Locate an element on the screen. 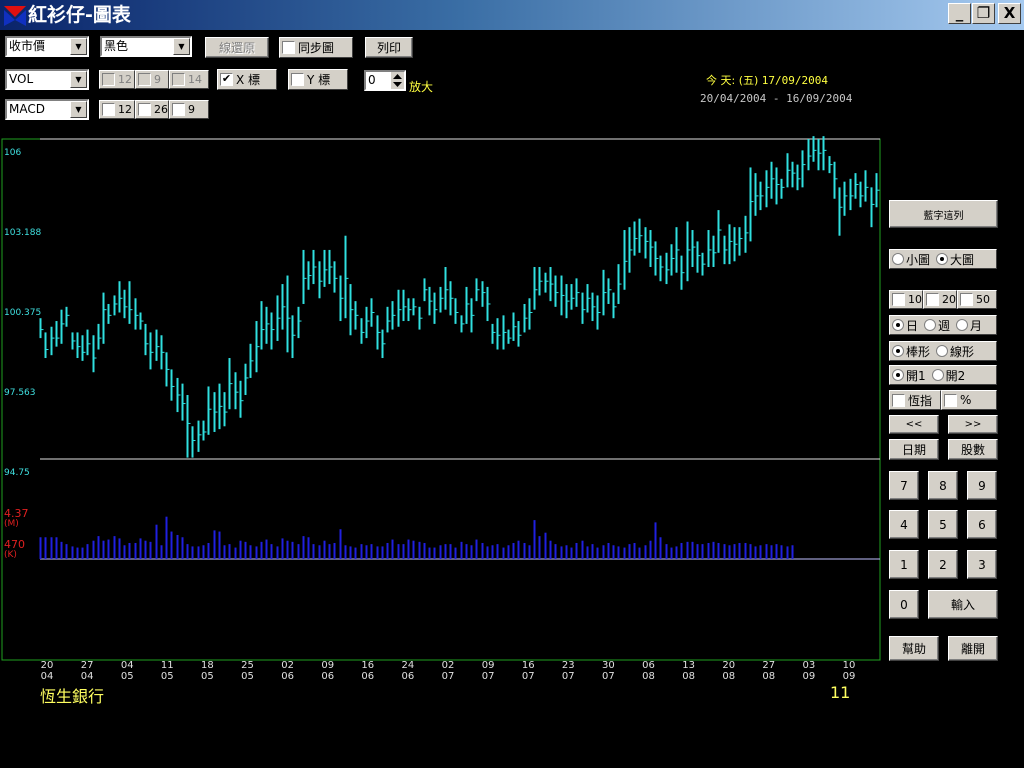 Image resolution: width=1024 pixels, height=768 pixels. zoom-spinner: 0 is located at coordinates (385, 80).